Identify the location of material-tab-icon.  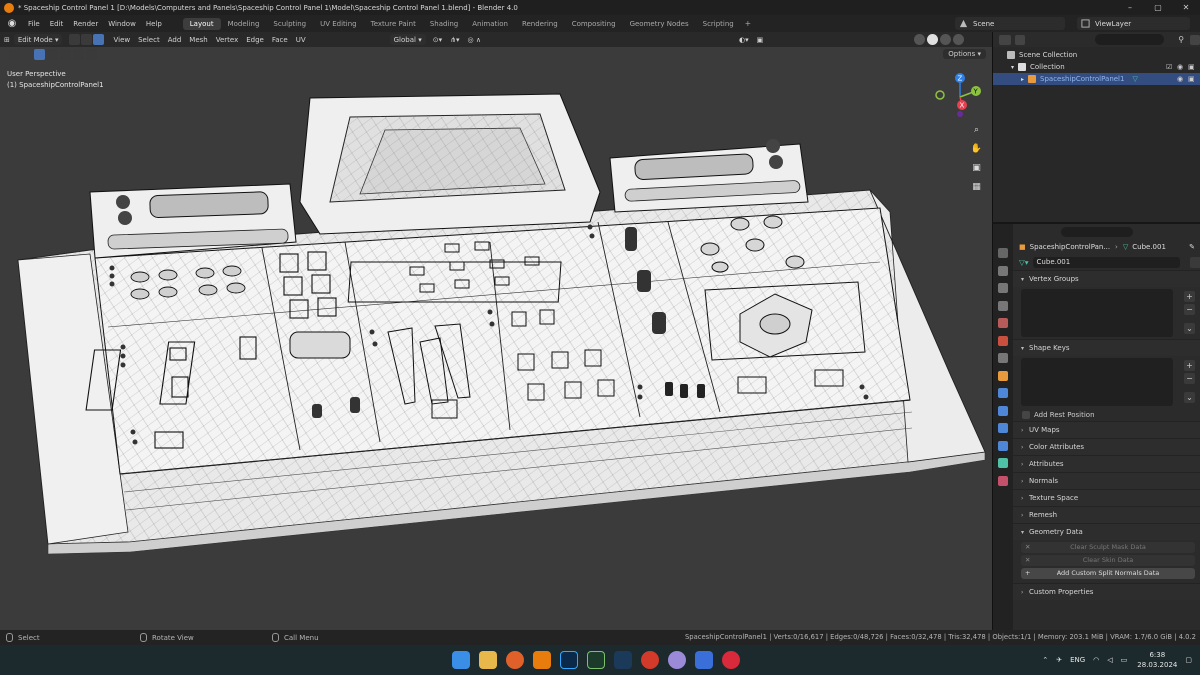
(1003, 480).